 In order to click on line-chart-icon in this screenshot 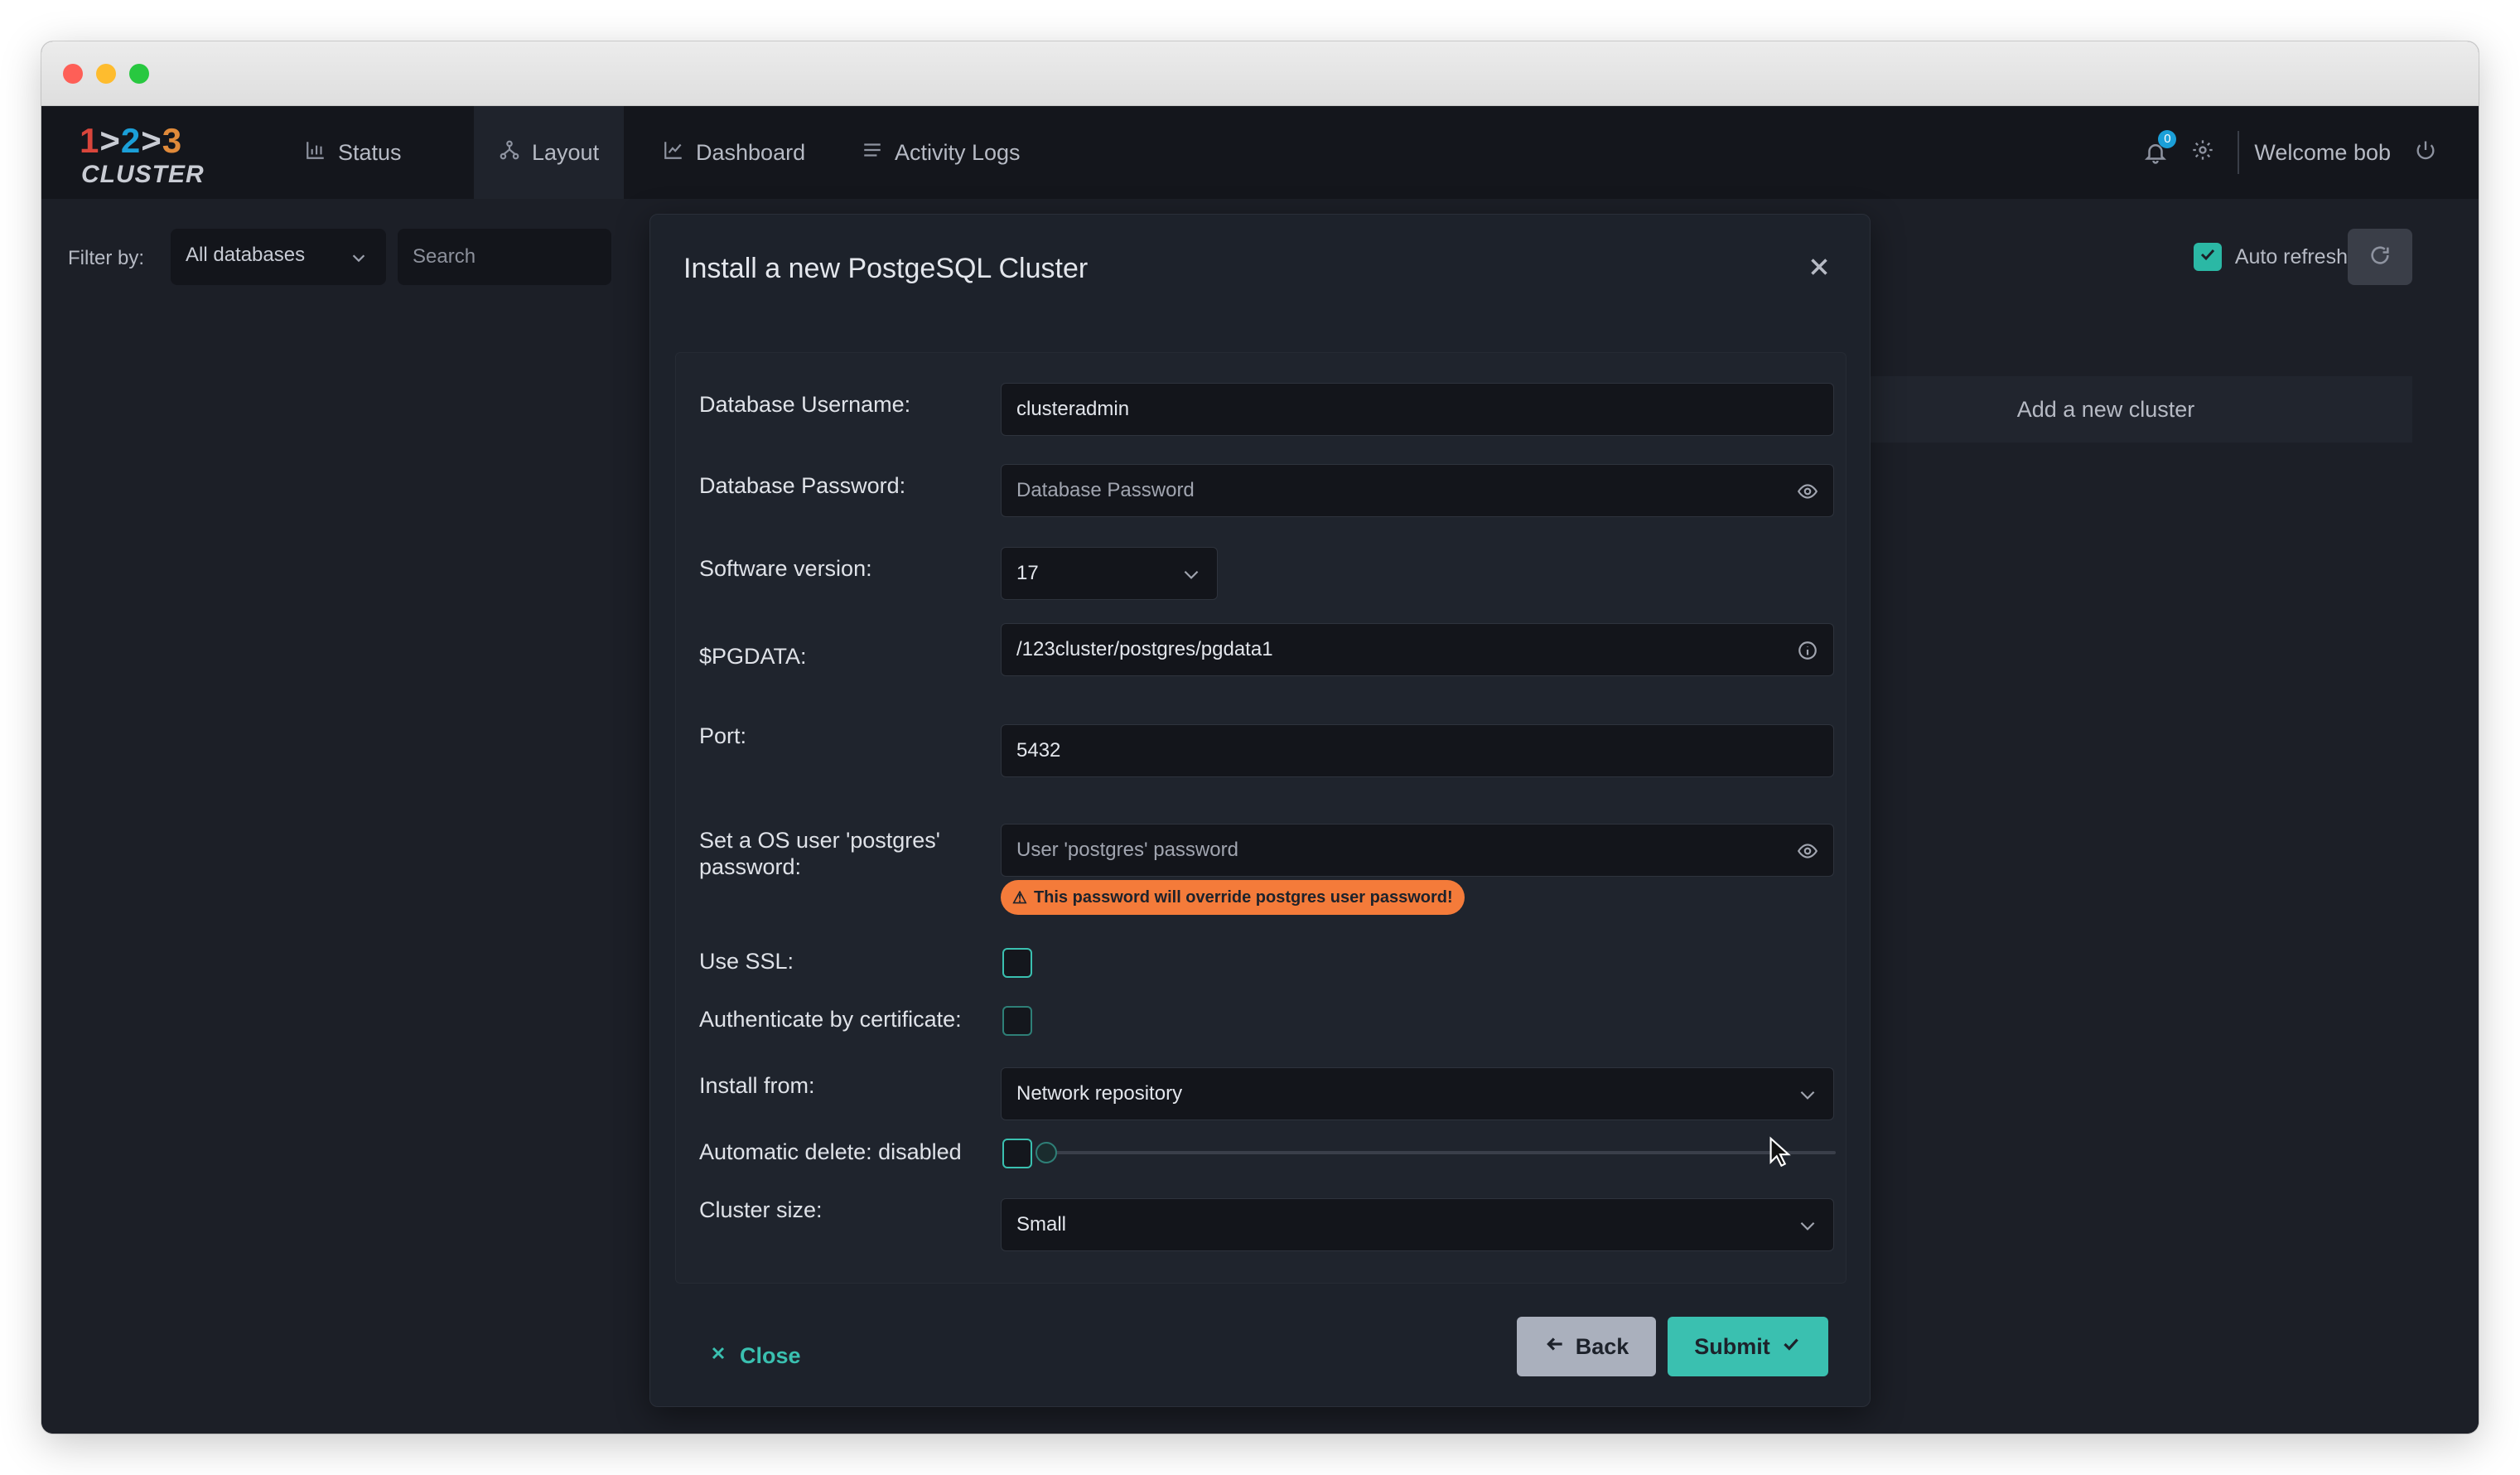, I will do `click(673, 153)`.